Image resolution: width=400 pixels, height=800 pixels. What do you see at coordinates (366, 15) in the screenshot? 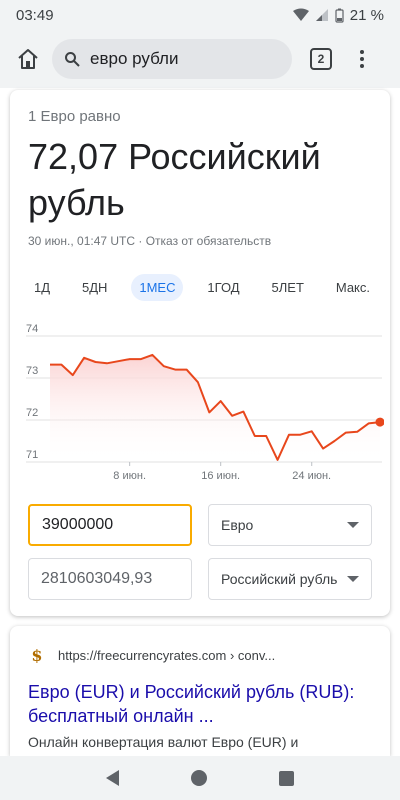
I see `battery-percent: 21 %` at bounding box center [366, 15].